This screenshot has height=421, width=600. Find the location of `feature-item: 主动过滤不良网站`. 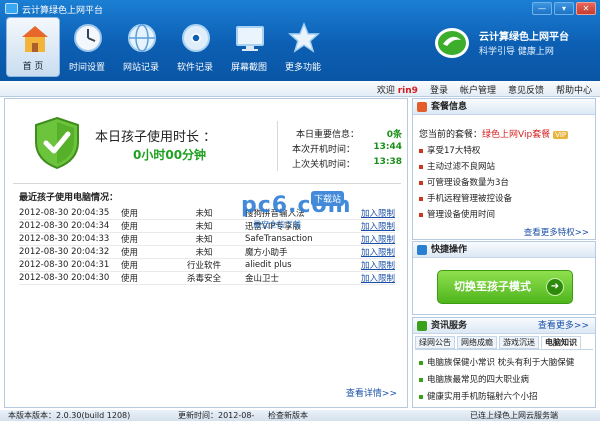

feature-item: 主动过滤不良网站 is located at coordinates (457, 166).